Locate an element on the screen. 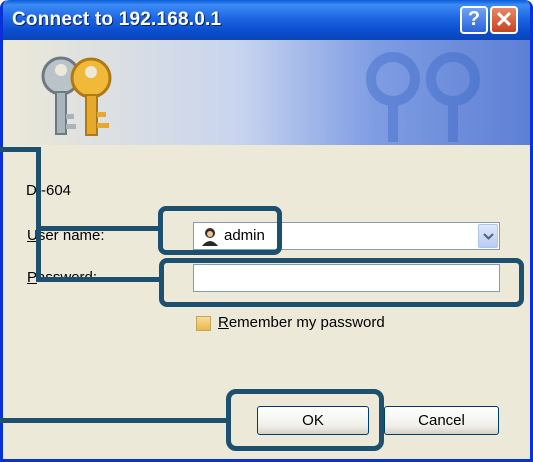 This screenshot has width=533, height=462. dialog-title: Connect to 192.168.0.1 is located at coordinates (117, 19).